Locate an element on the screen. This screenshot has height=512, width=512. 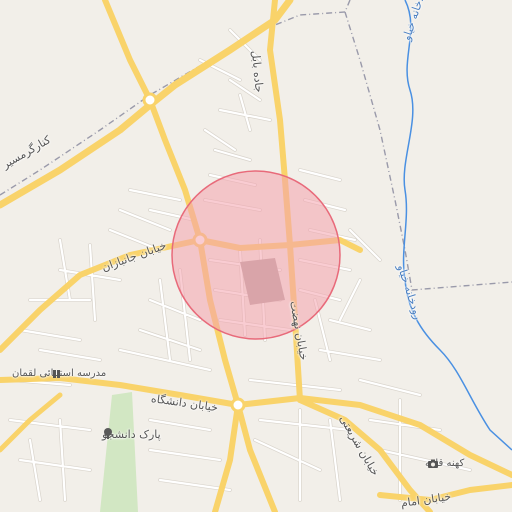
search-radius-circle is located at coordinates (256, 255).